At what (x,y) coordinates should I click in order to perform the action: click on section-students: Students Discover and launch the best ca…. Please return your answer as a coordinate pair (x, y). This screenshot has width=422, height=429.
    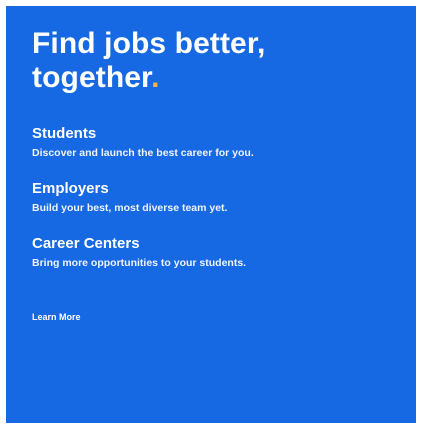
    Looking at the image, I should click on (143, 142).